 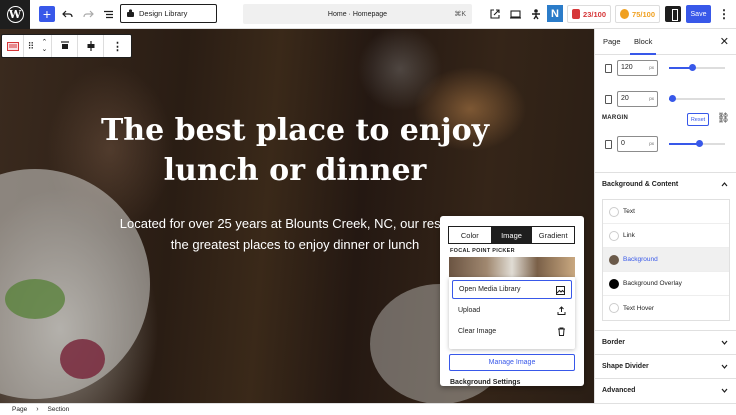 I want to click on breadcrumb-section: Section, so click(x=59, y=409).